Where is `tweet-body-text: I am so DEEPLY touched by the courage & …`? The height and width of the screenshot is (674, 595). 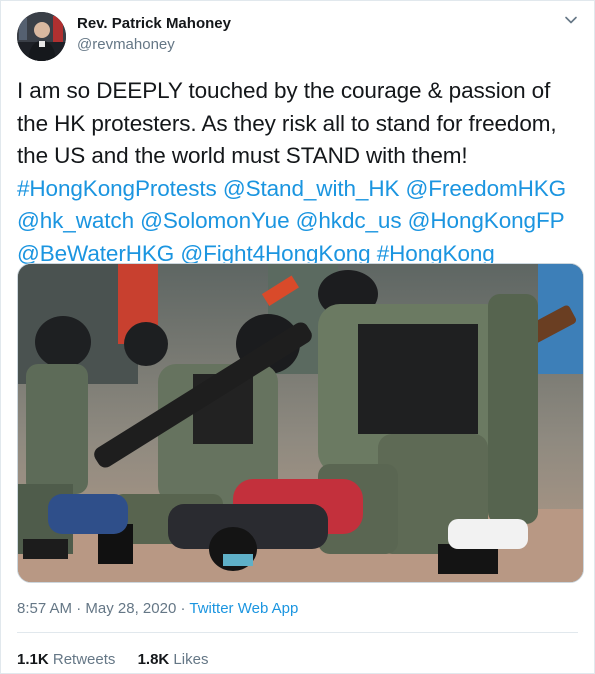
tweet-body-text: I am so DEEPLY touched by the courage & … is located at coordinates (287, 123).